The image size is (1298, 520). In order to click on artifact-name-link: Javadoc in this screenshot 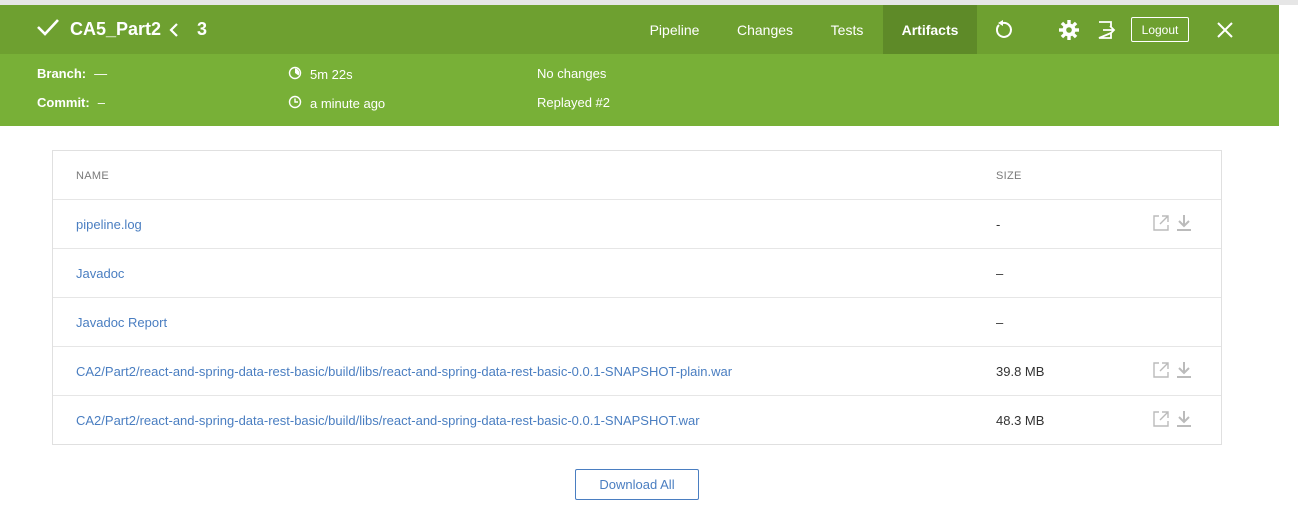, I will do `click(100, 273)`.